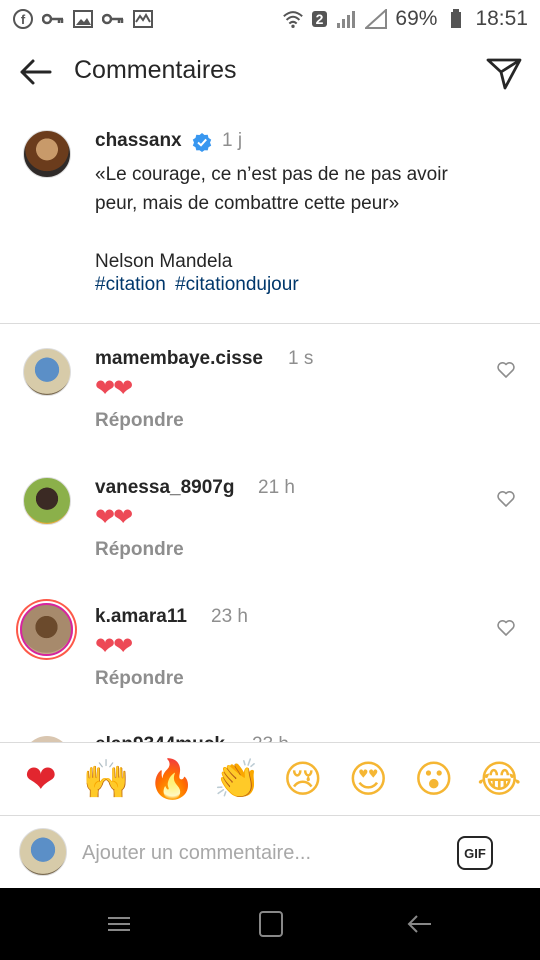 This screenshot has width=540, height=960. Describe the element at coordinates (368, 779) in the screenshot. I see `emoji-heart-eyes-button: 😍` at that location.